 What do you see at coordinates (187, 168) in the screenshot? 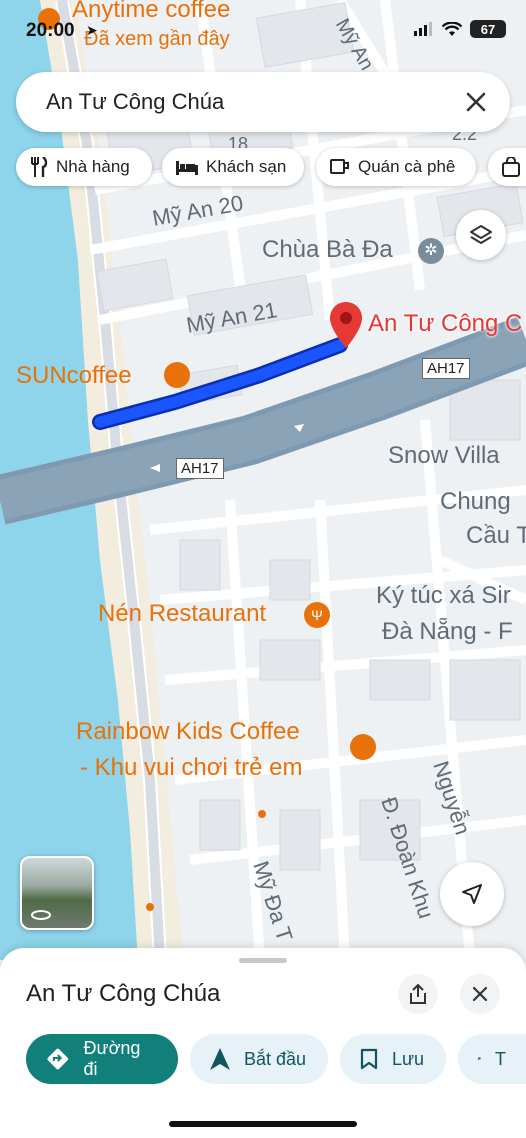
I see `bed-icon` at bounding box center [187, 168].